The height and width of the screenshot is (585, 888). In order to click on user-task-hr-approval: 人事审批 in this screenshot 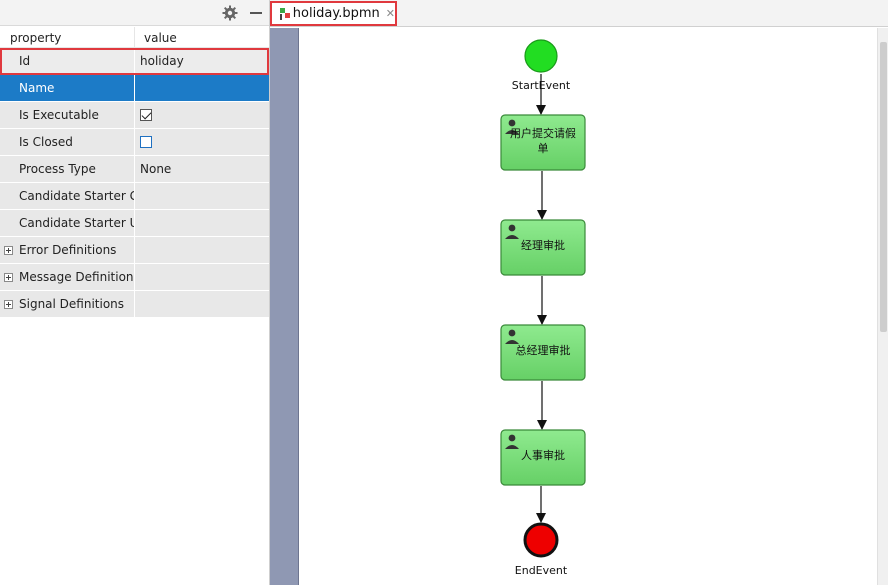, I will do `click(543, 457)`.